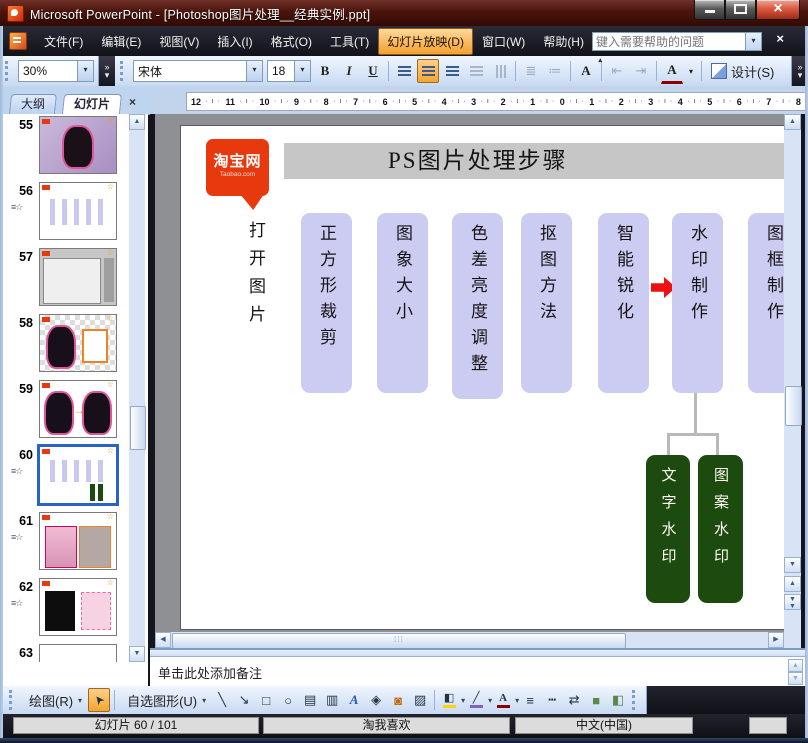  What do you see at coordinates (302, 71) in the screenshot?
I see `font-size-dropdown-icon: ▾` at bounding box center [302, 71].